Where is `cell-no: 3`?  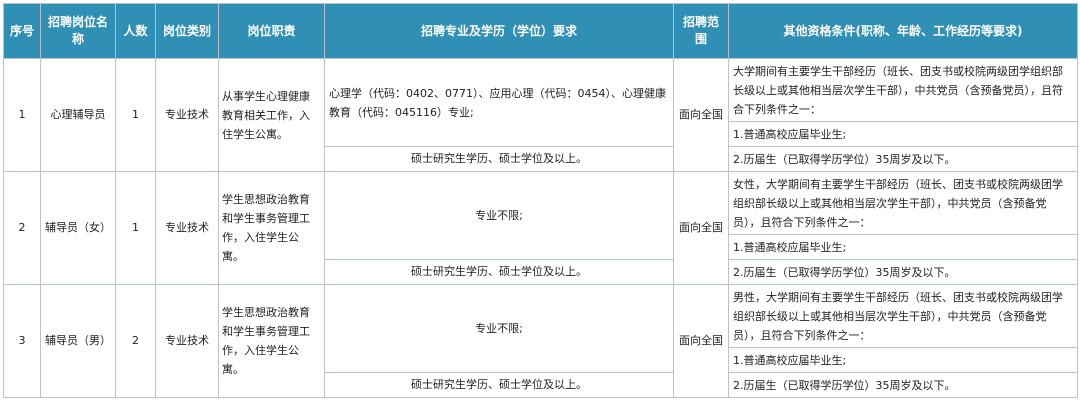 cell-no: 3 is located at coordinates (22, 341).